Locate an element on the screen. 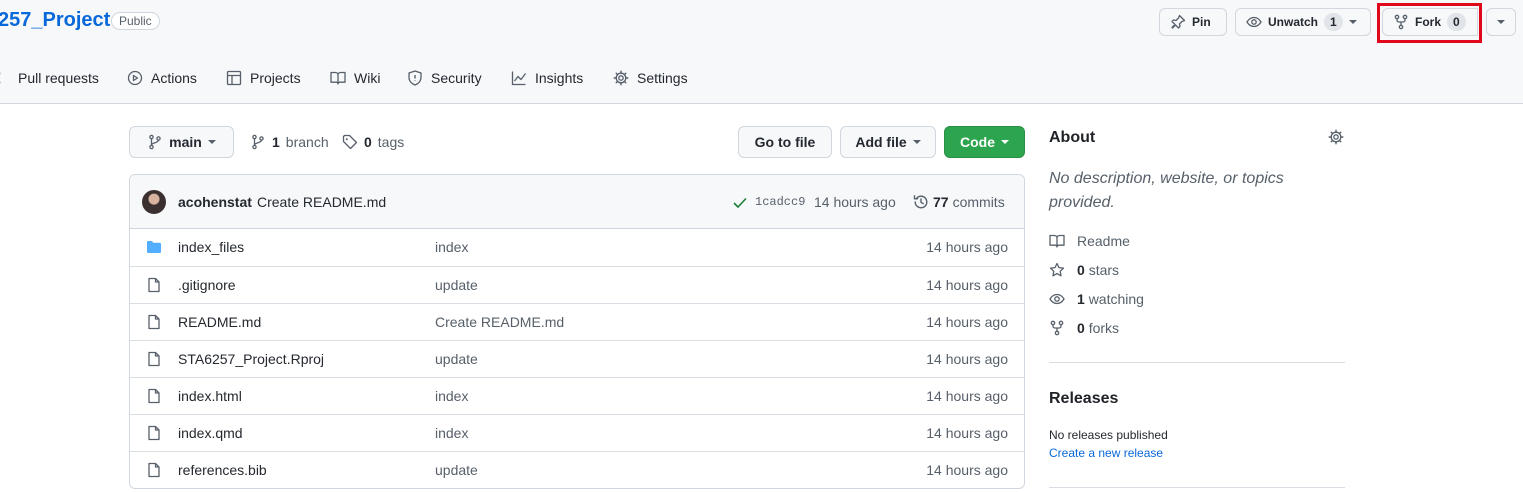  tab-actions: Actions is located at coordinates (162, 78).